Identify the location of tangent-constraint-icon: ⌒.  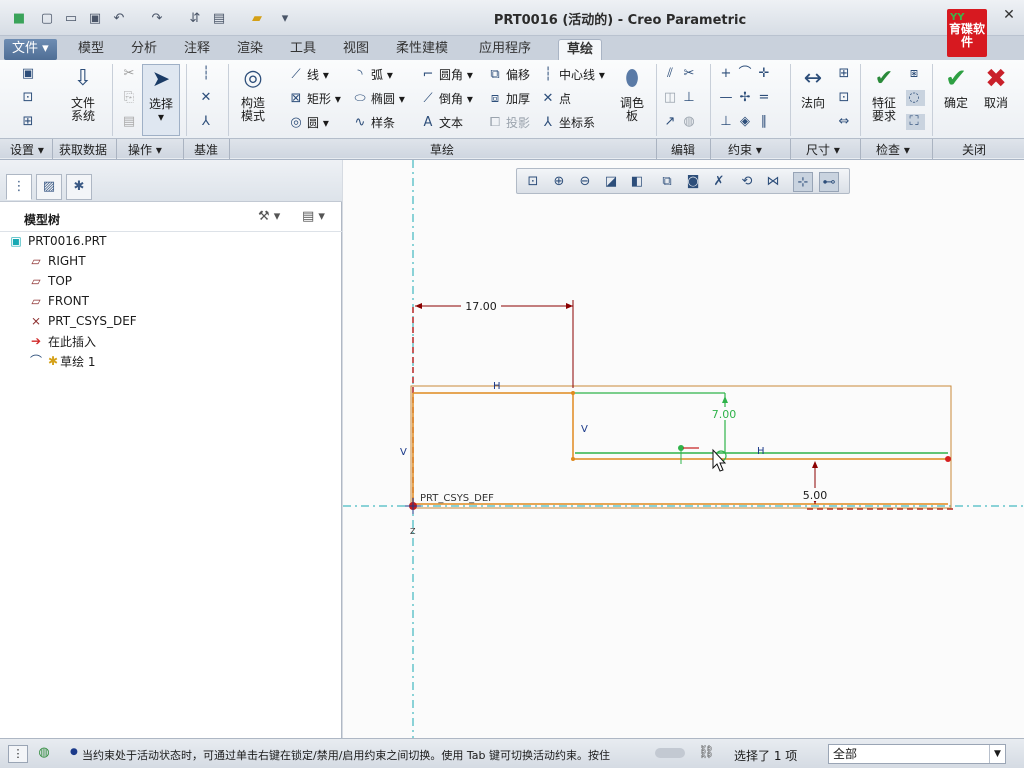
(745, 74).